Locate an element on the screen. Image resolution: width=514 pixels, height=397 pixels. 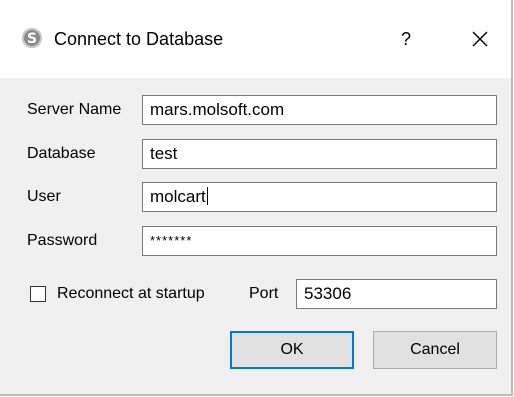
text-caret is located at coordinates (207, 196).